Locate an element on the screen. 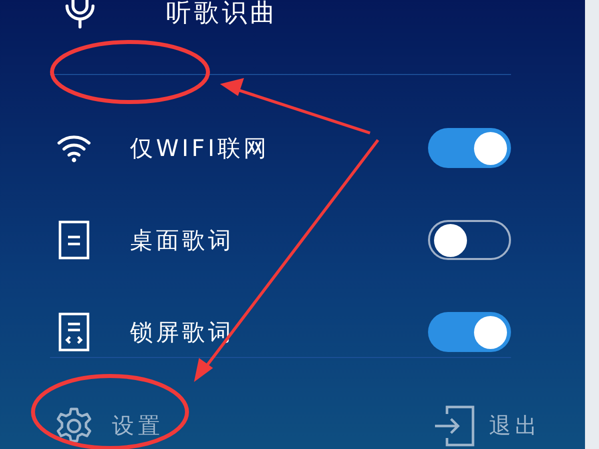 This screenshot has width=599, height=449. exit-link: 退出 is located at coordinates (515, 426).